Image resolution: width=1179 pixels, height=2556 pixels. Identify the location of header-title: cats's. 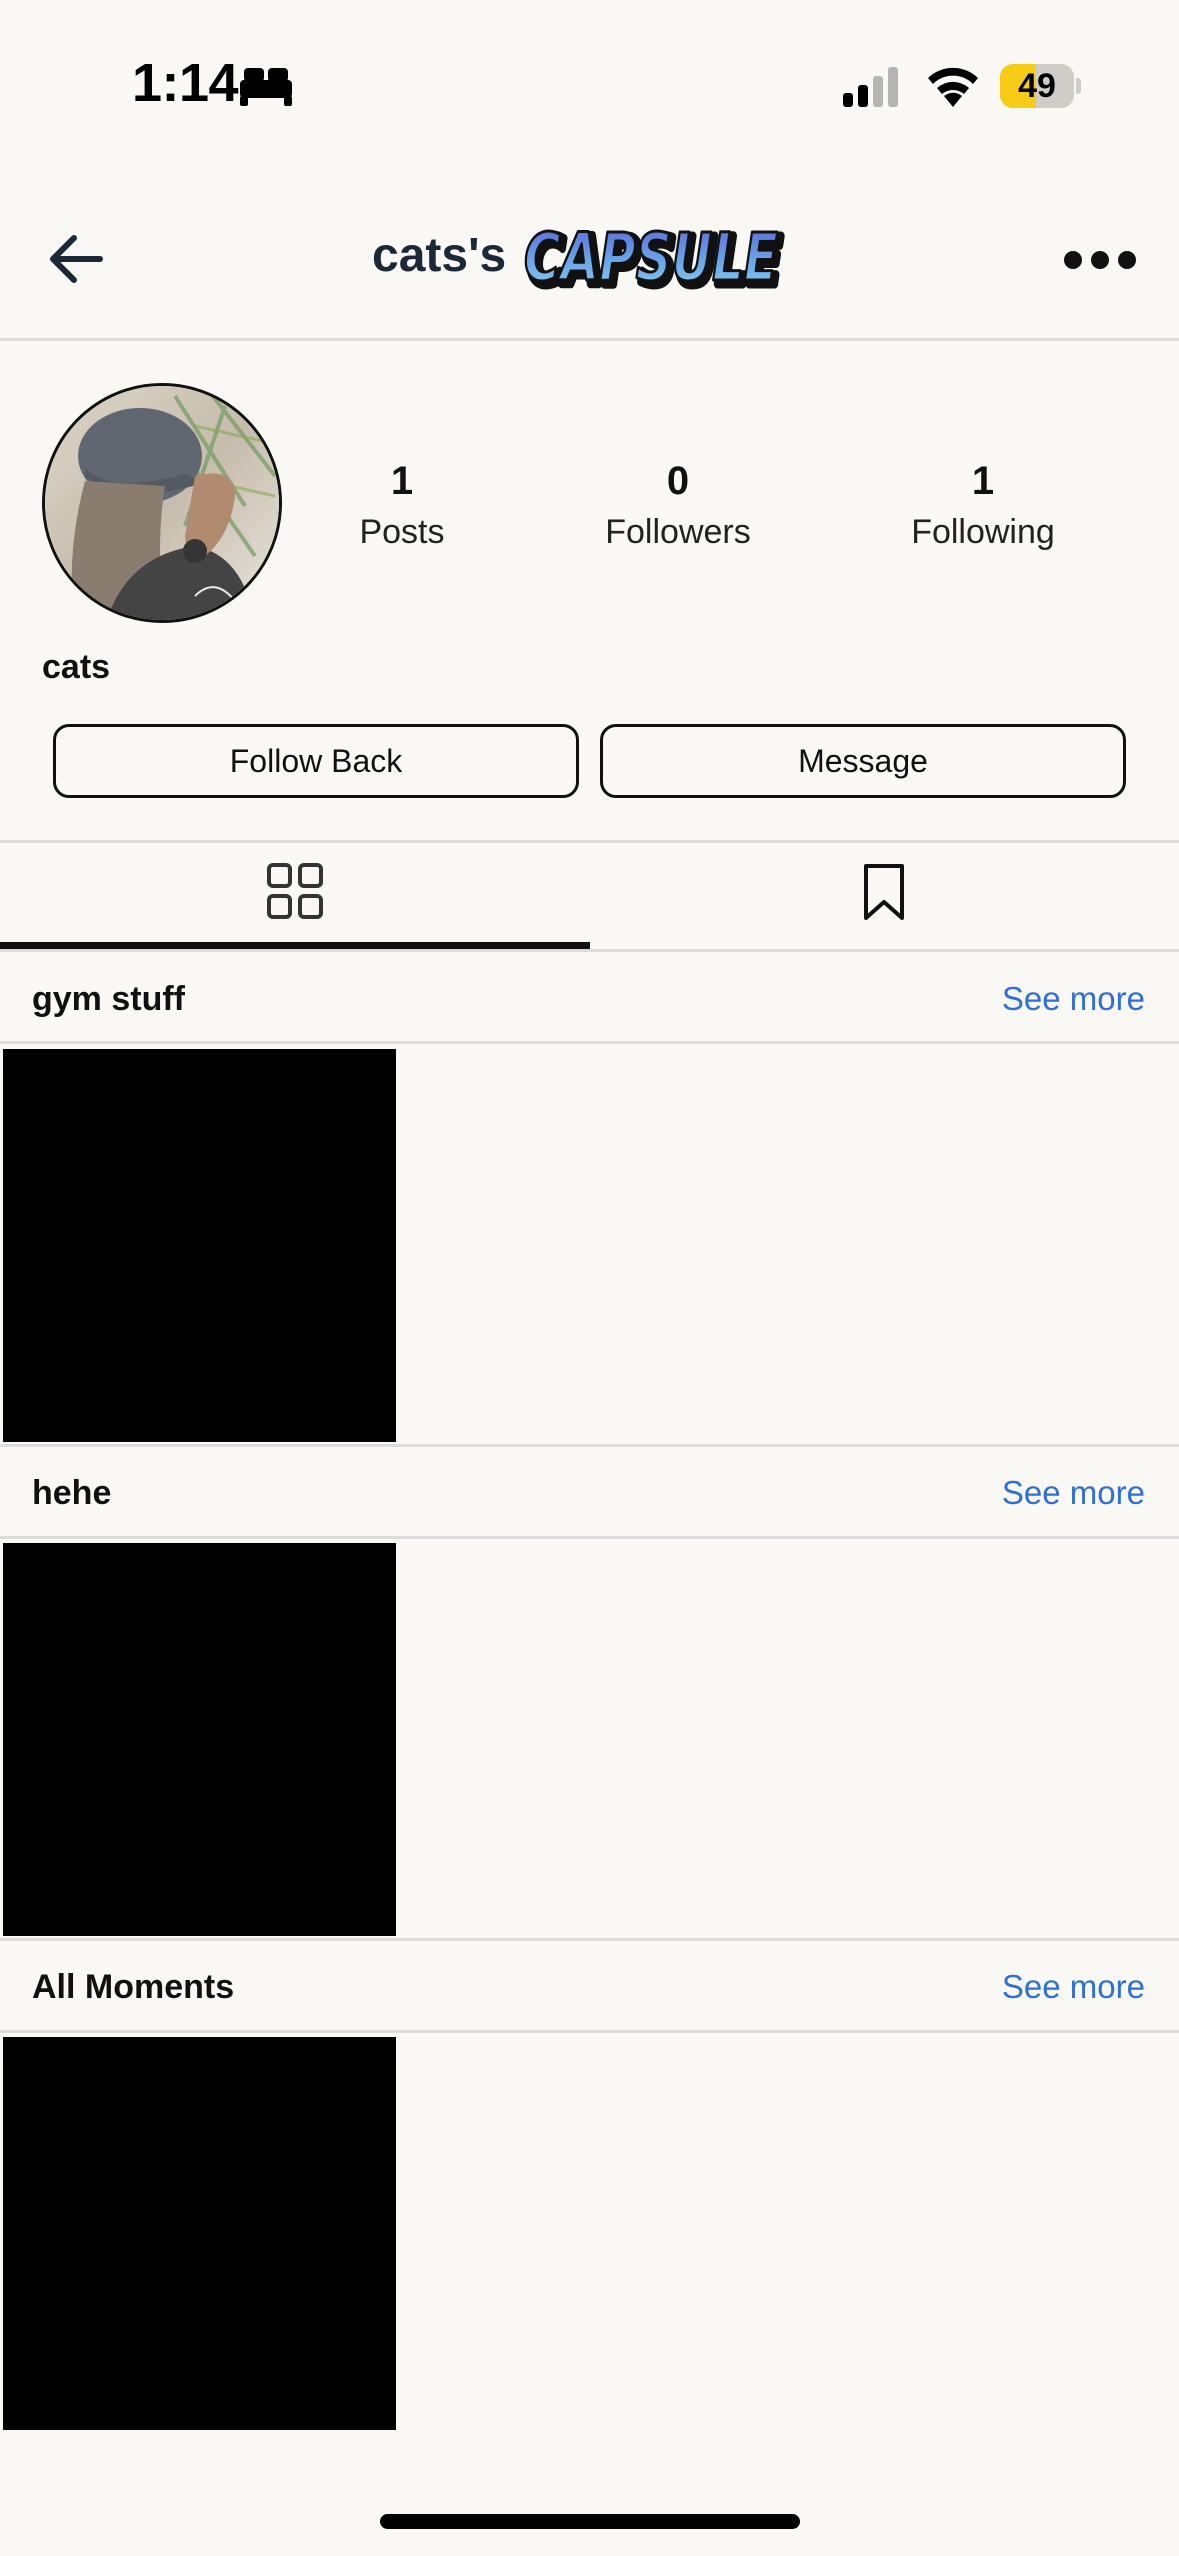
(439, 255).